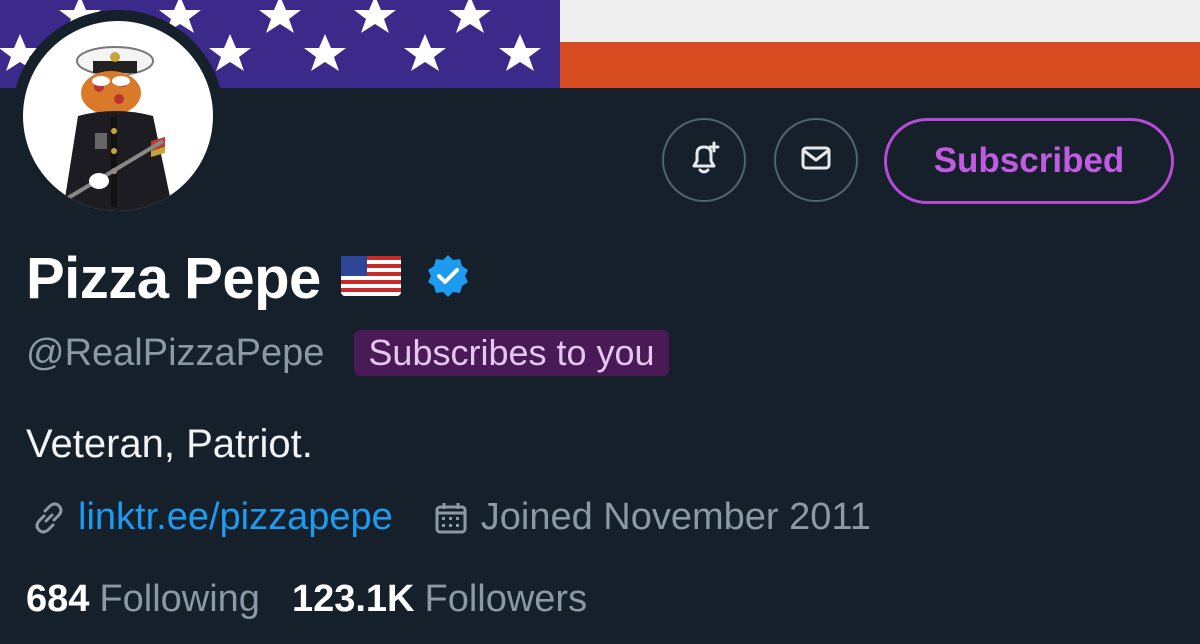 The image size is (1200, 644). I want to click on following-label: Following, so click(179, 599).